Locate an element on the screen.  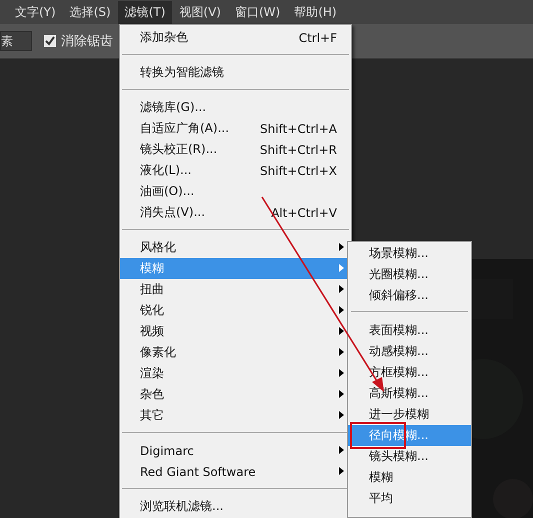
checkbox-label: 消除锯齿 is located at coordinates (87, 41).